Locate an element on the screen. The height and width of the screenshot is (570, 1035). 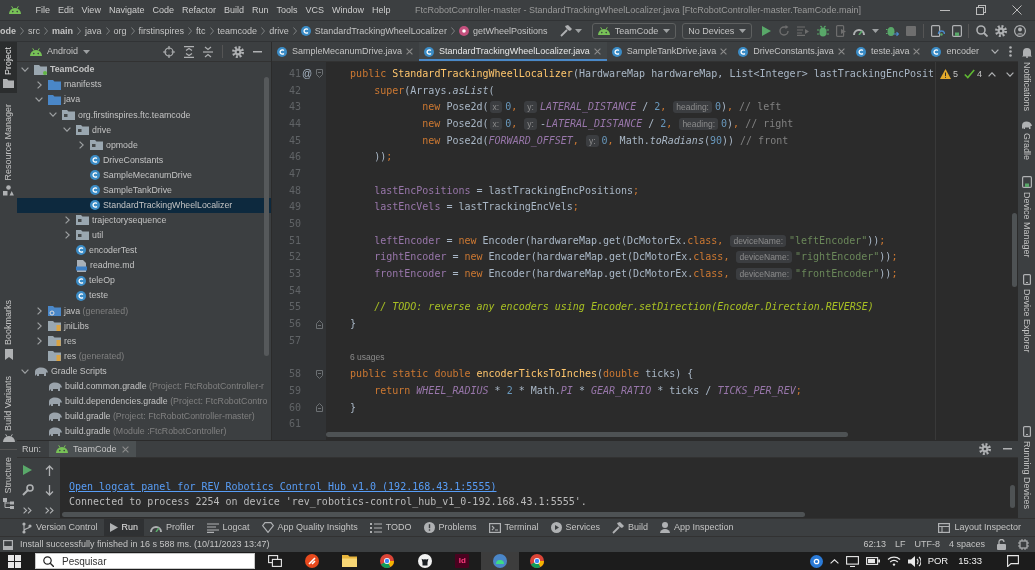
tree-item: java is located at coordinates (144, 100).